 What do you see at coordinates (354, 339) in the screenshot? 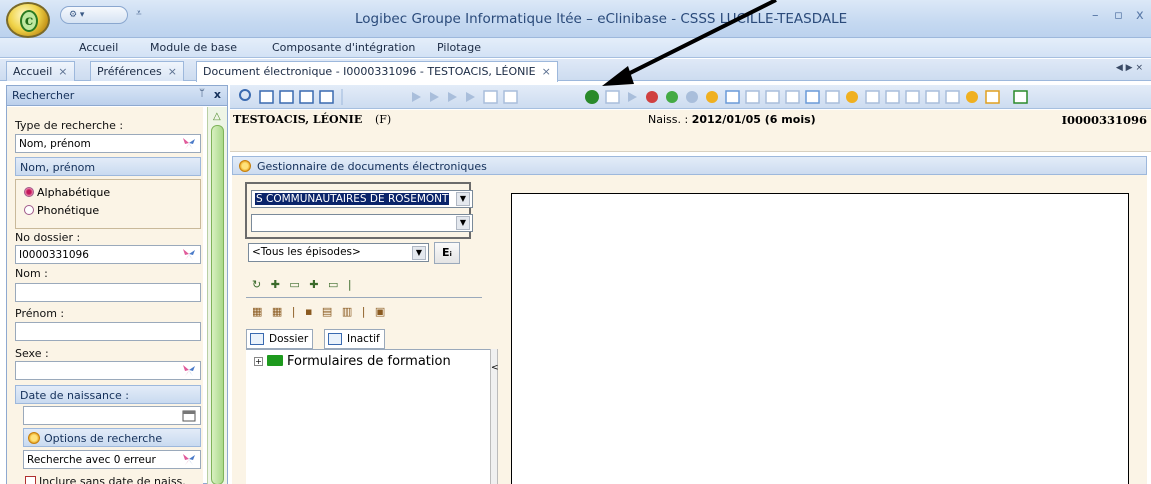
I see `tab-inactif: Inactif` at bounding box center [354, 339].